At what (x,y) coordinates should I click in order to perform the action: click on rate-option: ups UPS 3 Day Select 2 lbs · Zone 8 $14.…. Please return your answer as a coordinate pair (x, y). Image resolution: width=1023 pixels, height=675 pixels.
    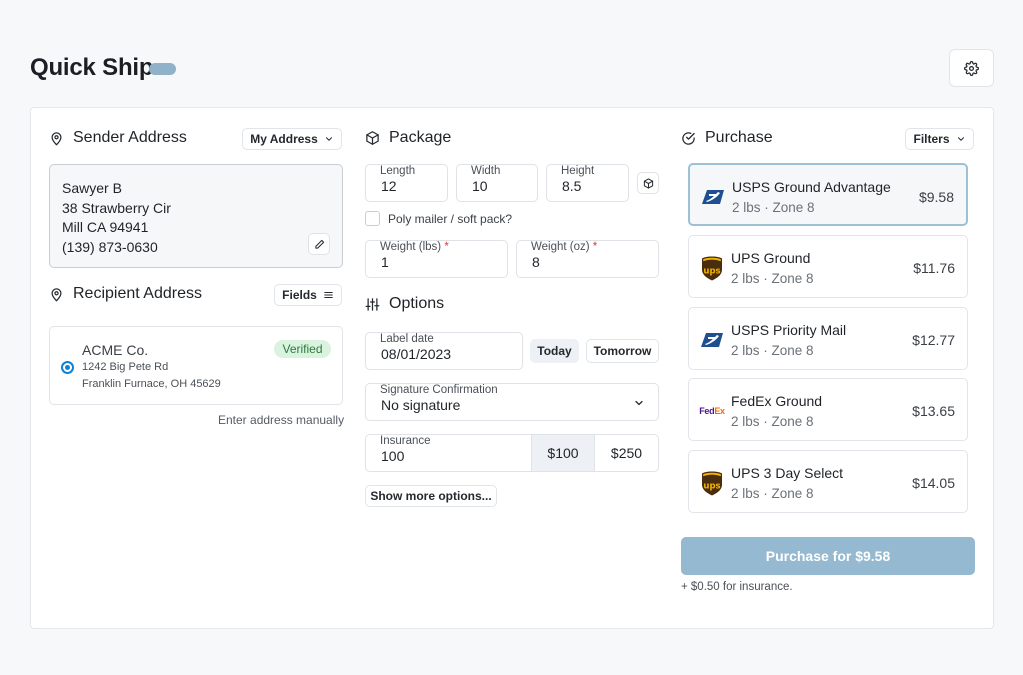
    Looking at the image, I should click on (828, 481).